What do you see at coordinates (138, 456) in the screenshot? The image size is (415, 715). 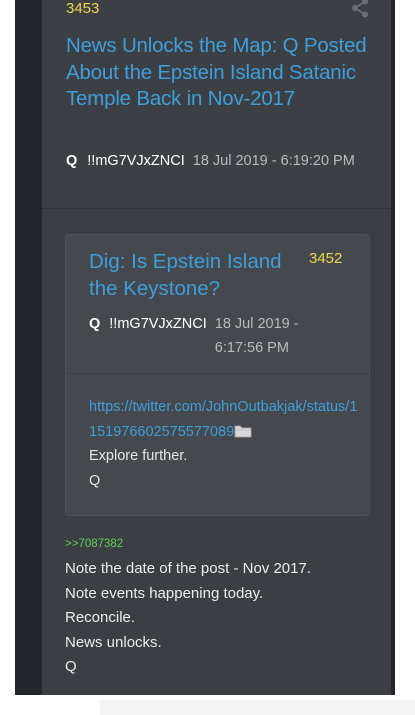 I see `quoted-line: Explore further.` at bounding box center [138, 456].